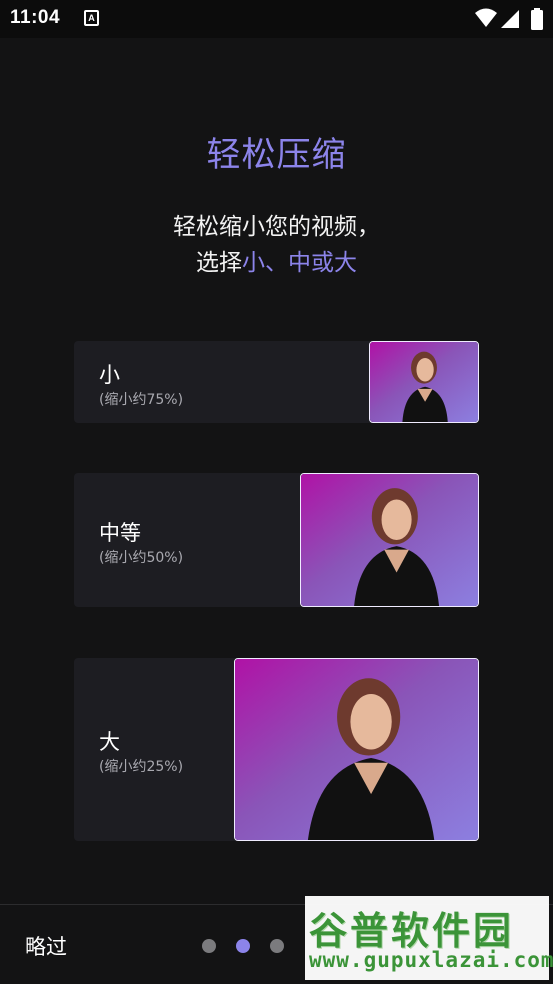 This screenshot has width=553, height=984. What do you see at coordinates (299, 263) in the screenshot?
I see `subtitle-accent: 小、中或大` at bounding box center [299, 263].